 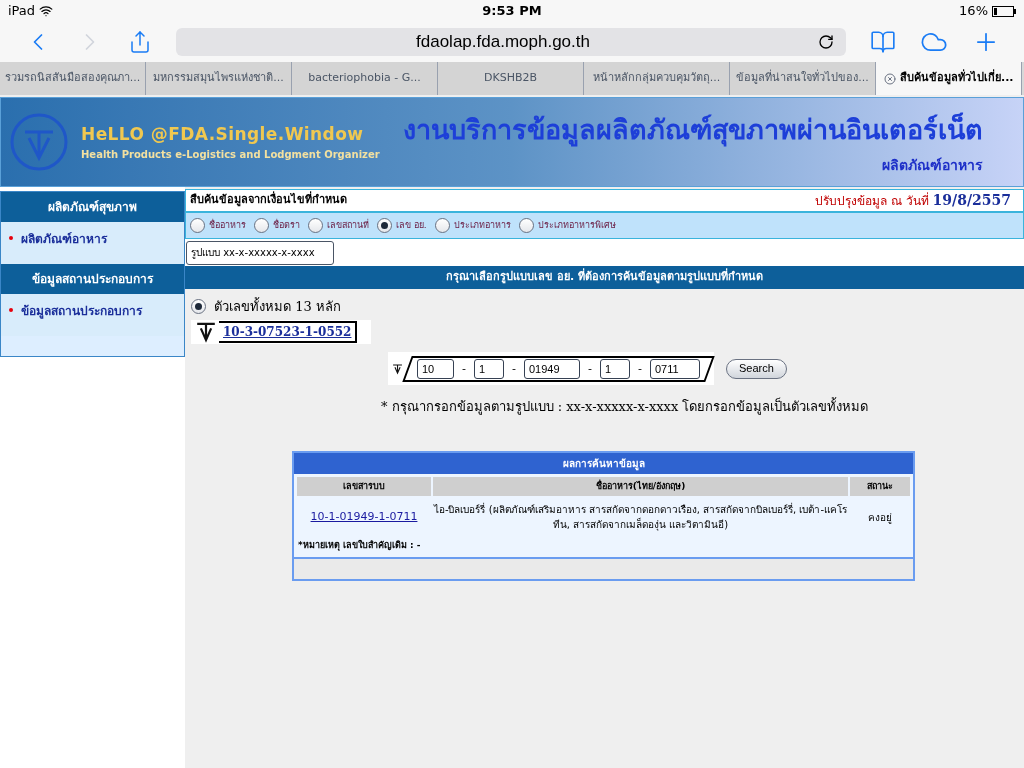 What do you see at coordinates (890, 78) in the screenshot?
I see `close-icon` at bounding box center [890, 78].